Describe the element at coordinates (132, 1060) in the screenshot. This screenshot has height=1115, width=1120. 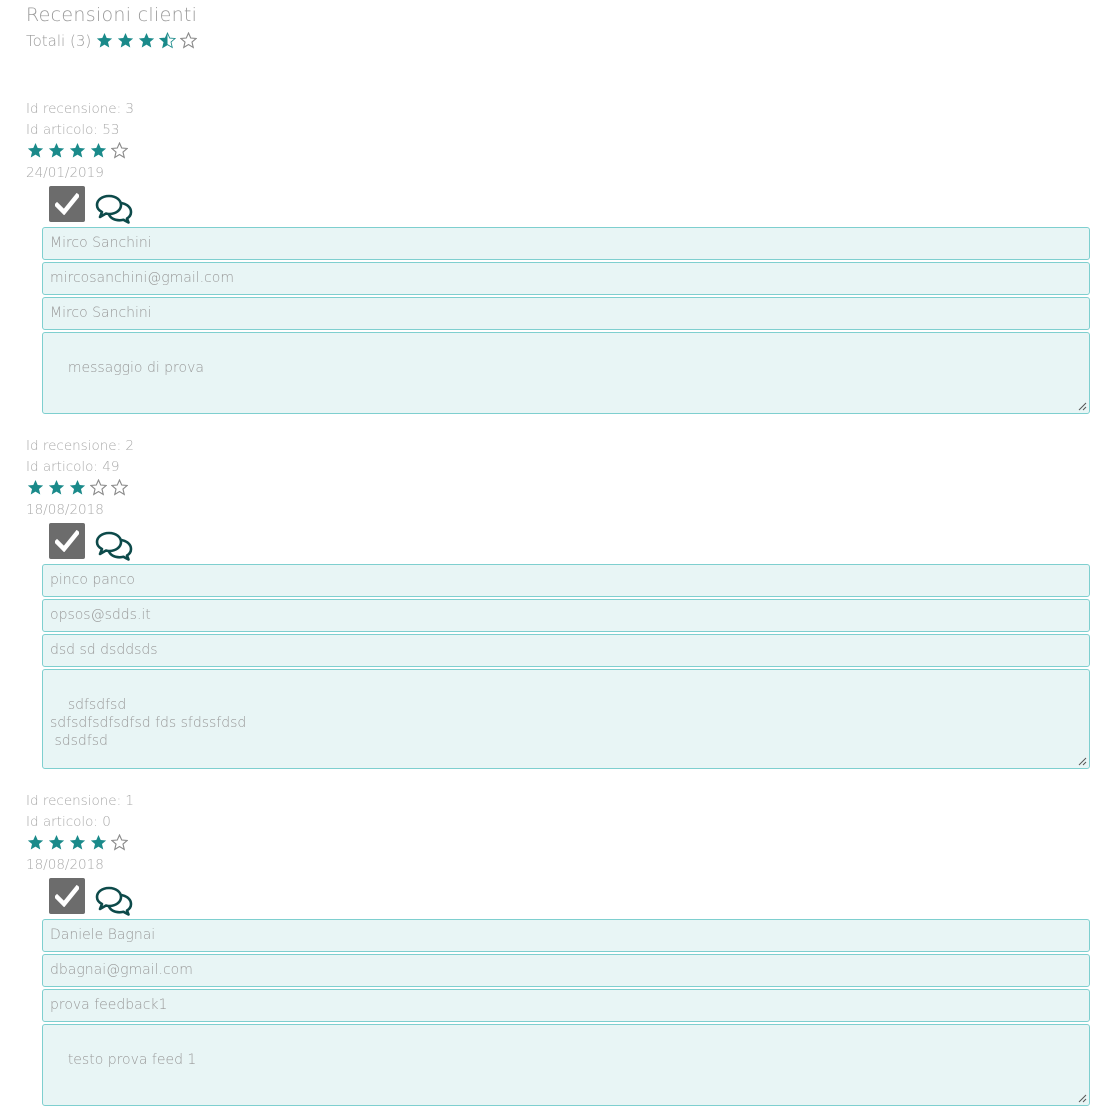
I see `message-text: testo prova feed 1` at that location.